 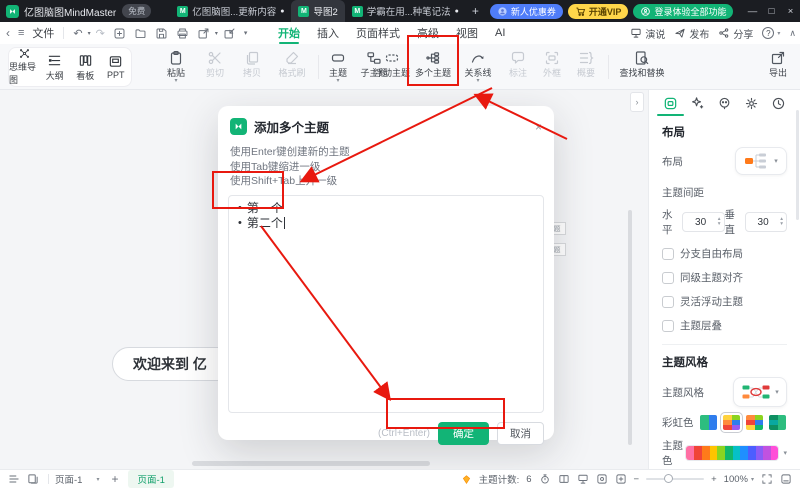 I want to click on callout-button: 标注, so click(x=518, y=68).